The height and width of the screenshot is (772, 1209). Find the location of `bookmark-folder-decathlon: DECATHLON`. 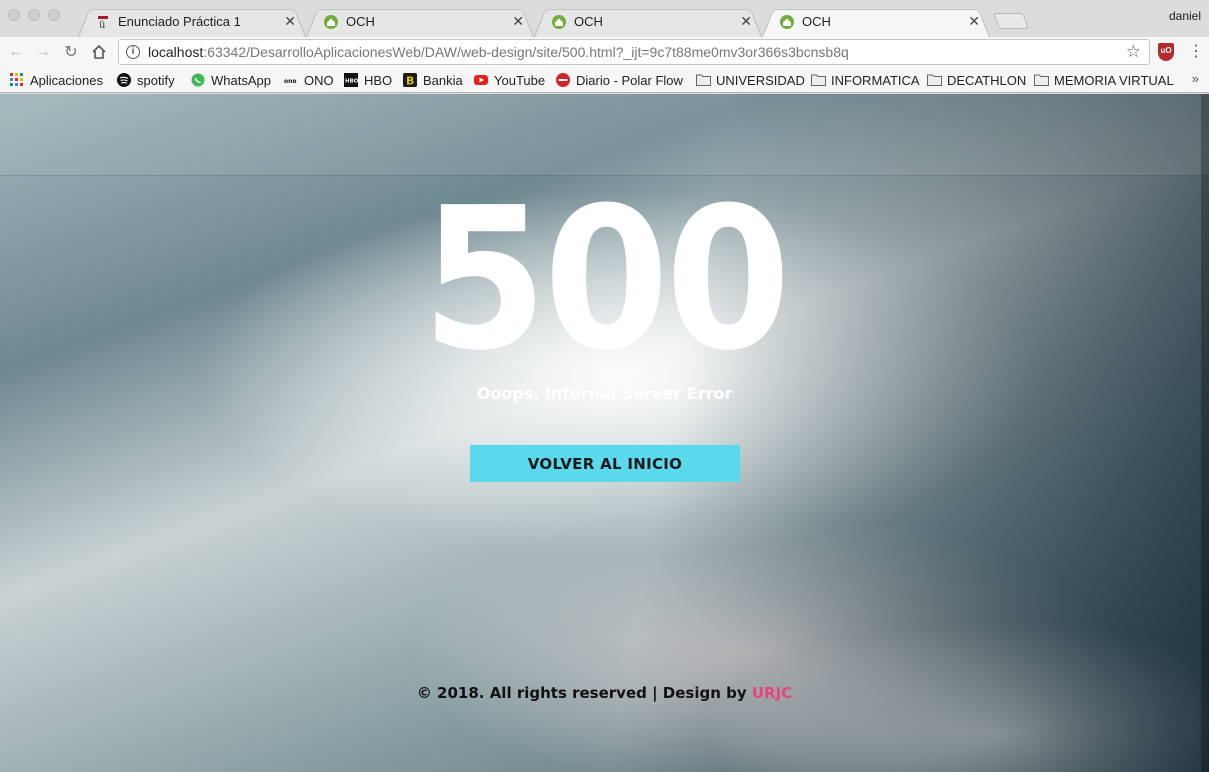

bookmark-folder-decathlon: DECATHLON is located at coordinates (976, 80).